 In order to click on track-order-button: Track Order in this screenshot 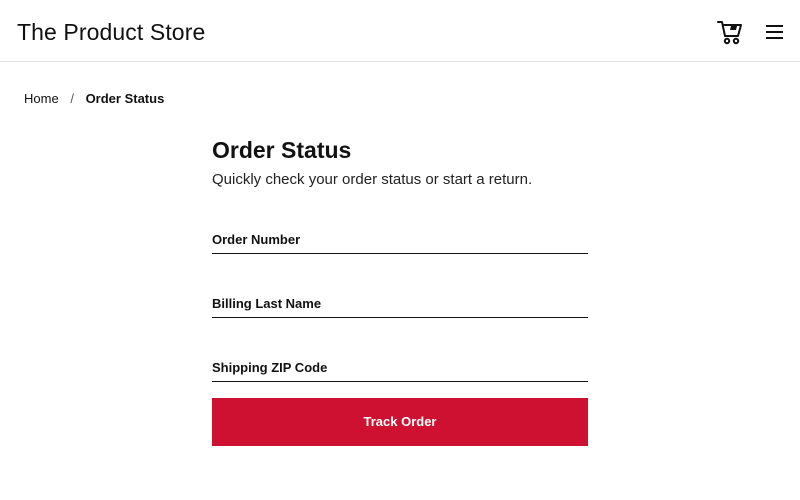, I will do `click(400, 422)`.